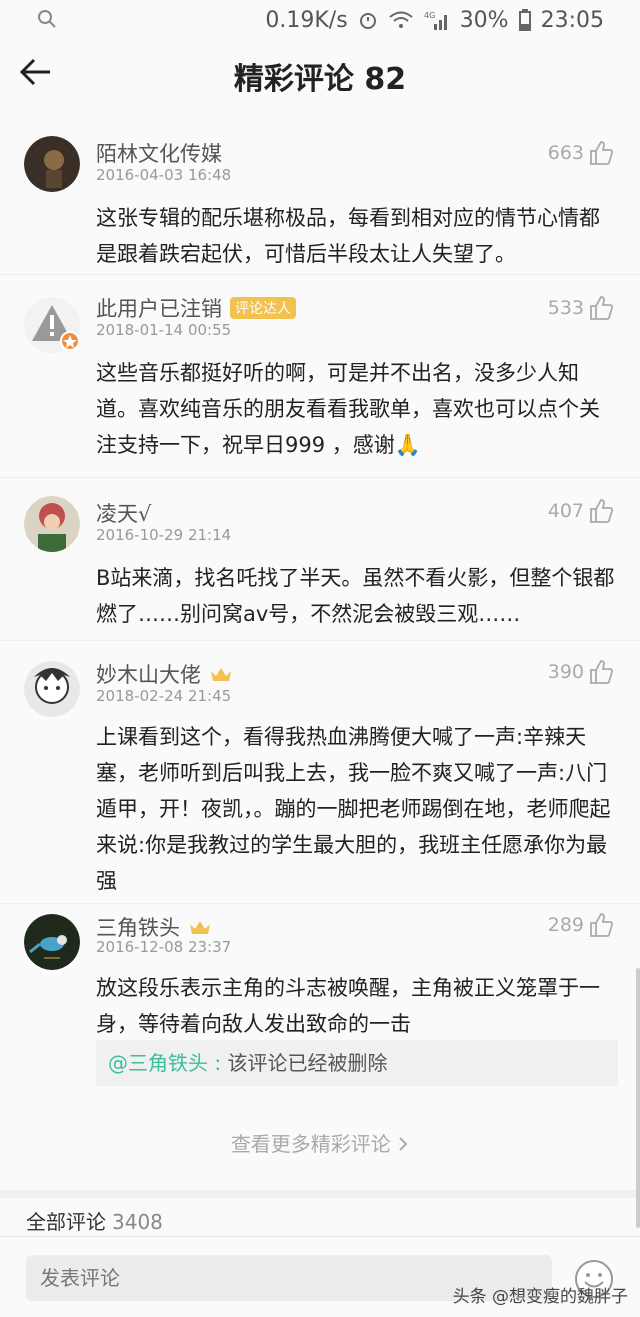 The width and height of the screenshot is (640, 1317). What do you see at coordinates (403, 1144) in the screenshot?
I see `chevron-right-icon` at bounding box center [403, 1144].